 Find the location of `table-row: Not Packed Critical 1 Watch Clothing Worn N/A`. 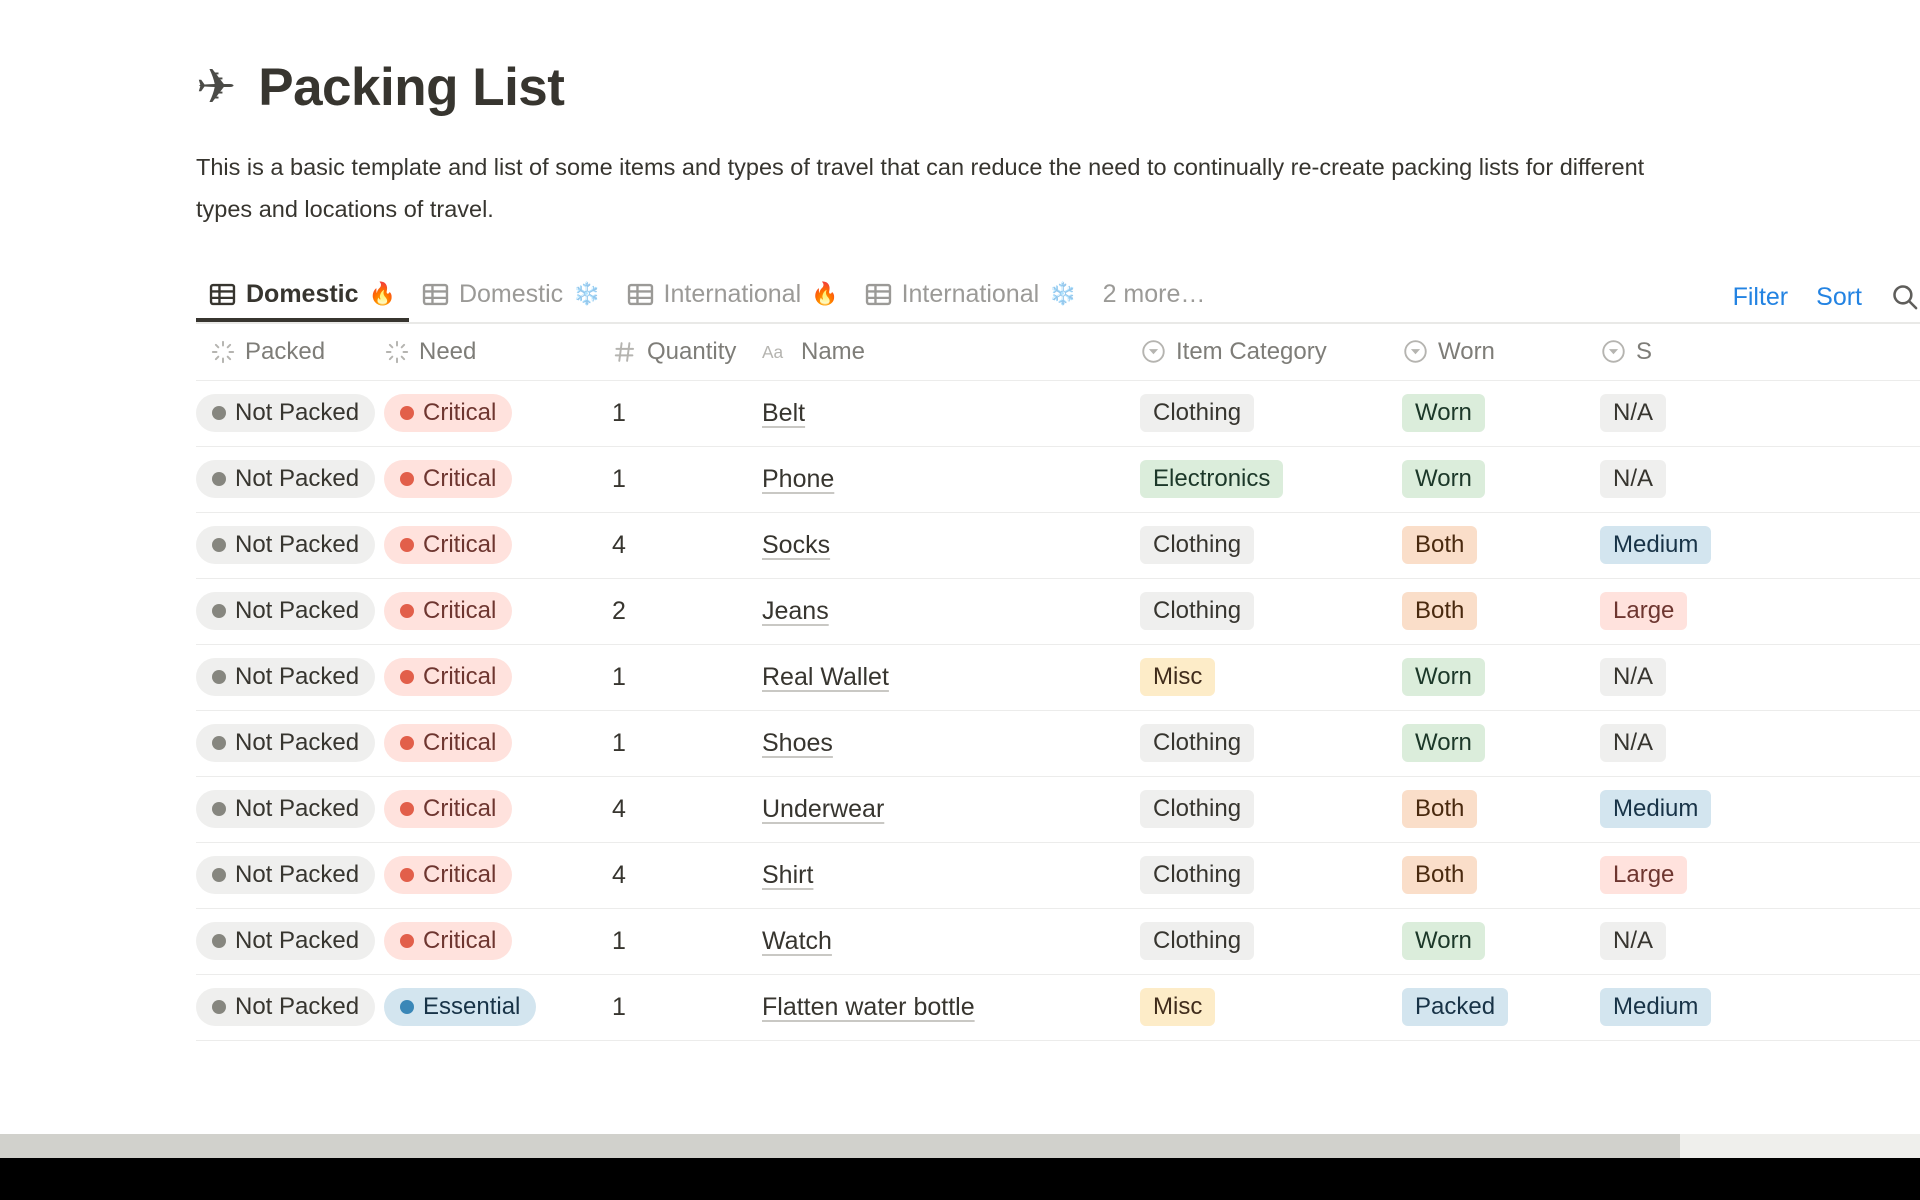

table-row: Not Packed Critical 1 Watch Clothing Worn N/A is located at coordinates (1058, 941).